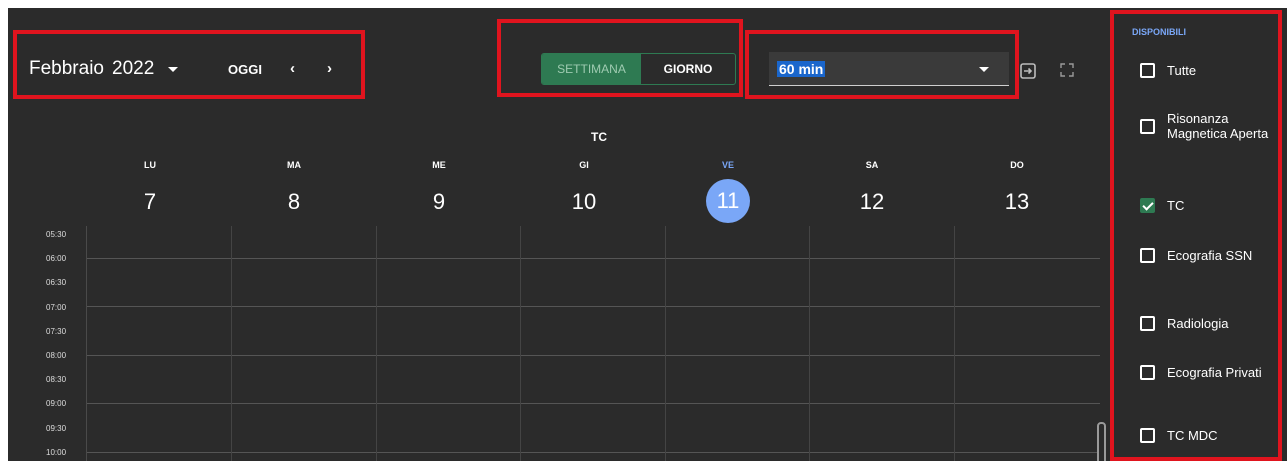  I want to click on fullscreen-icon, so click(1067, 70).